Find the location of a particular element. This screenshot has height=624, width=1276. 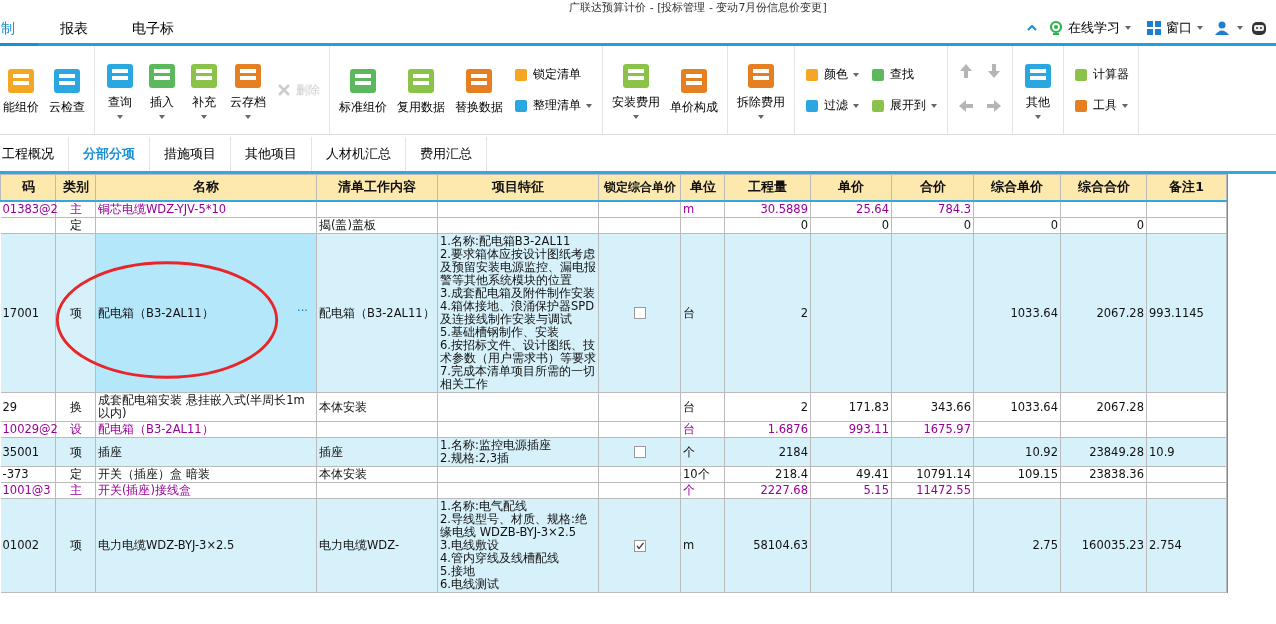

table-cell: 218.4 is located at coordinates (767, 474).